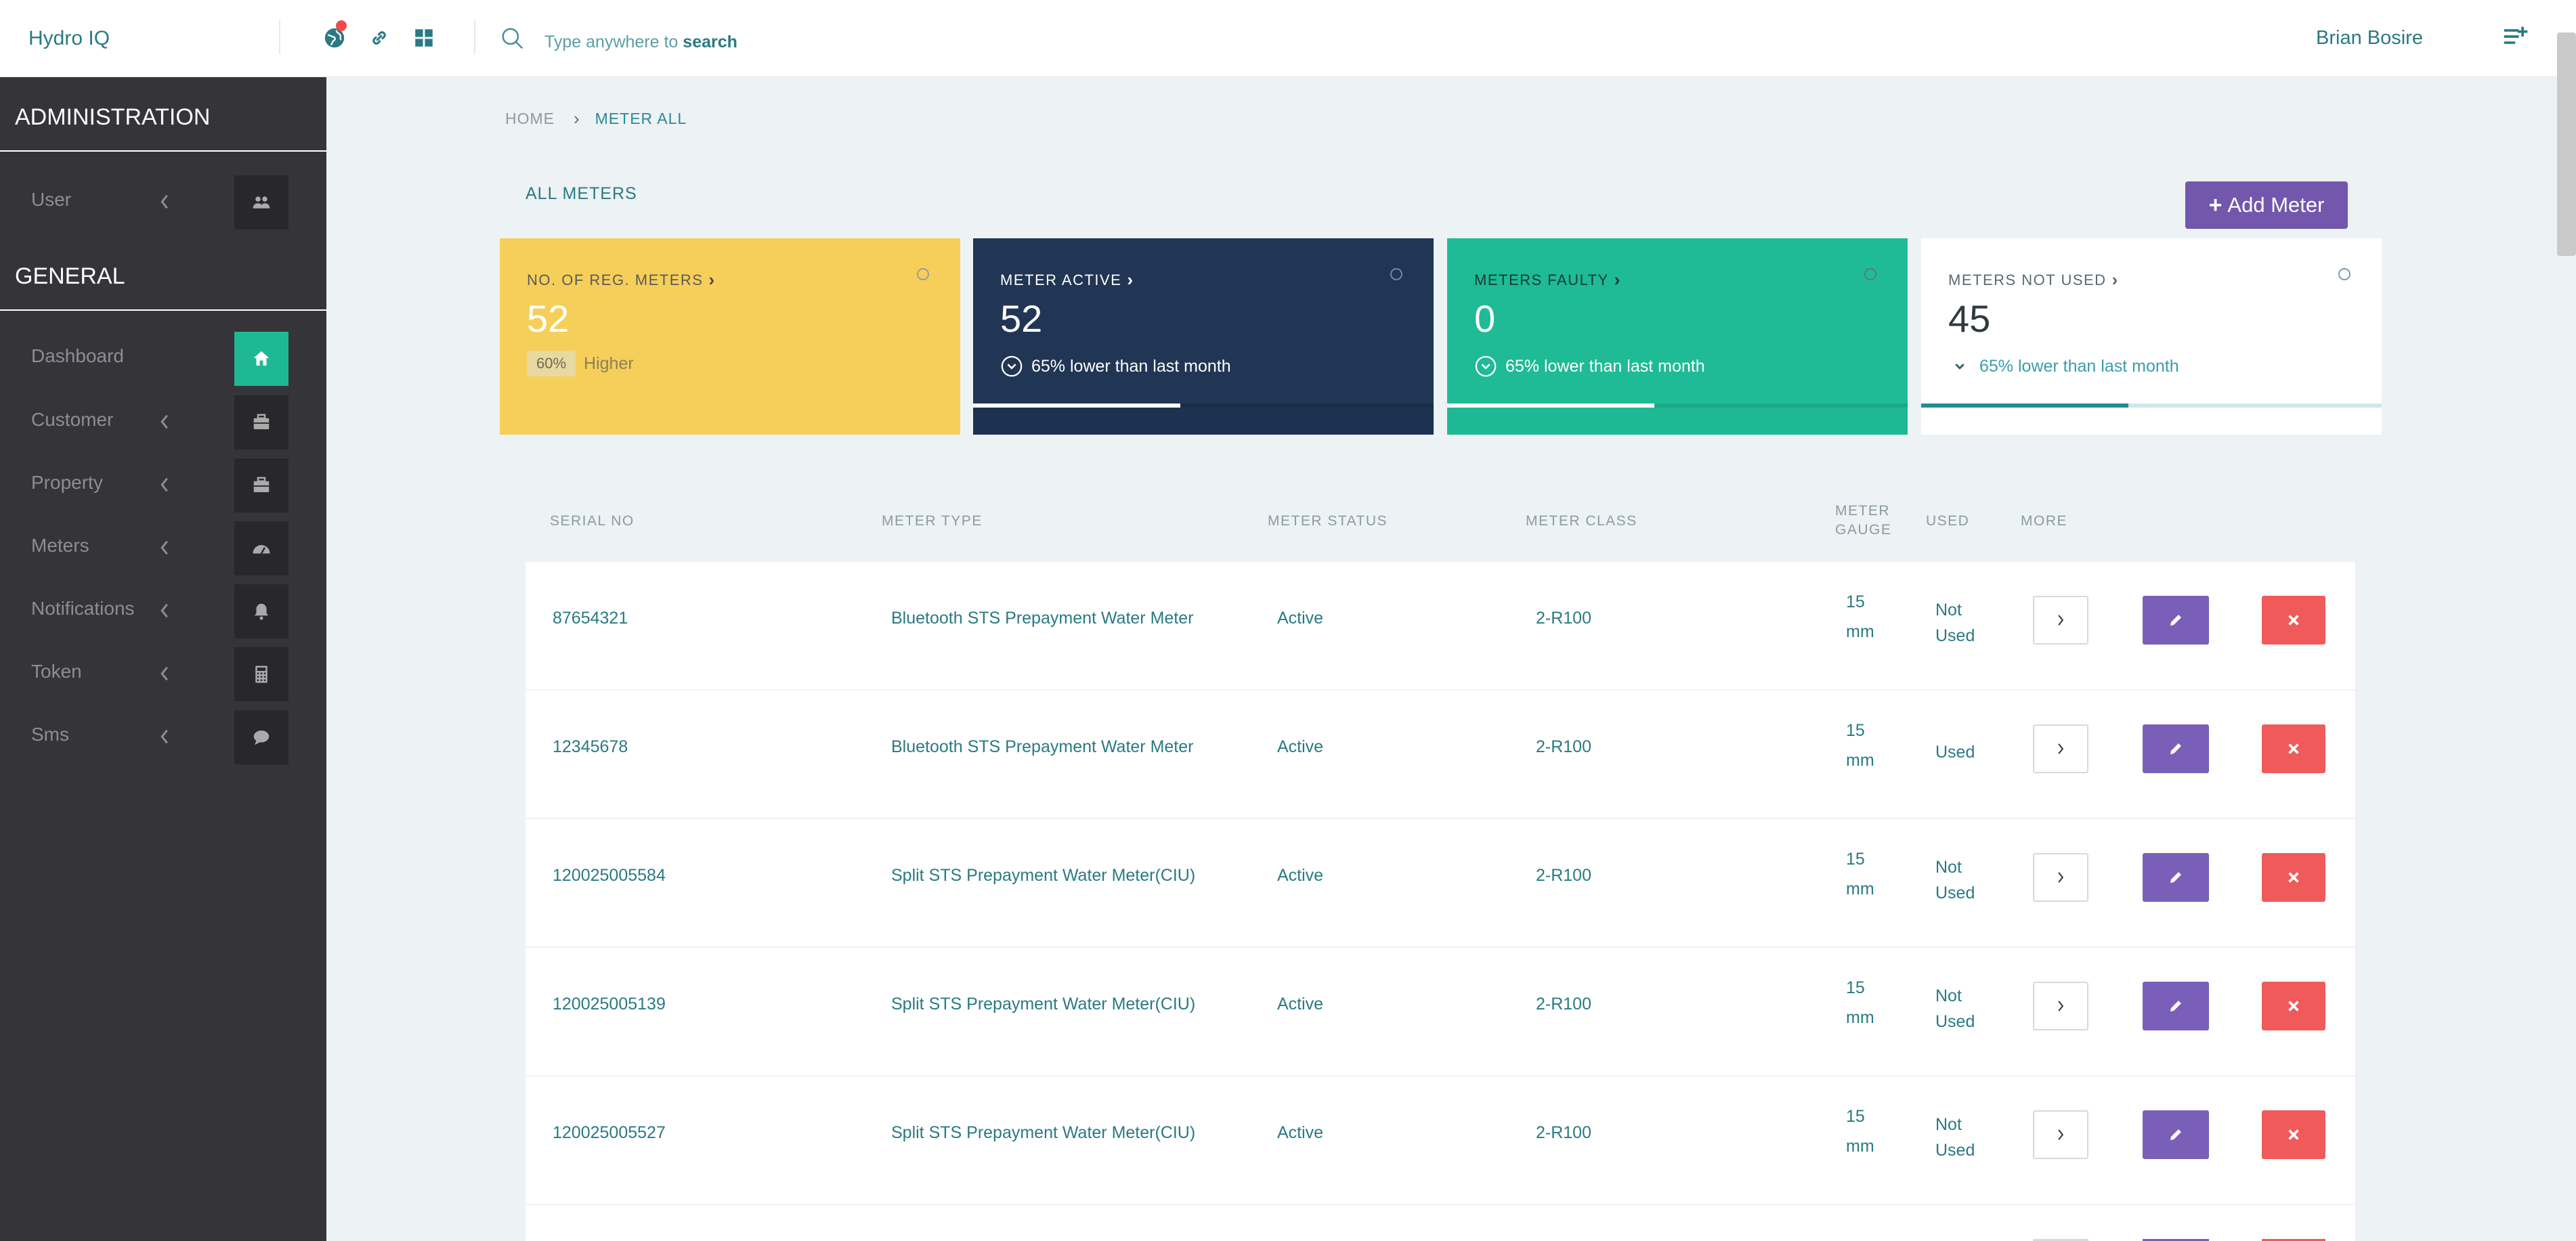  What do you see at coordinates (581, 193) in the screenshot?
I see `page-title: ALL METERS` at bounding box center [581, 193].